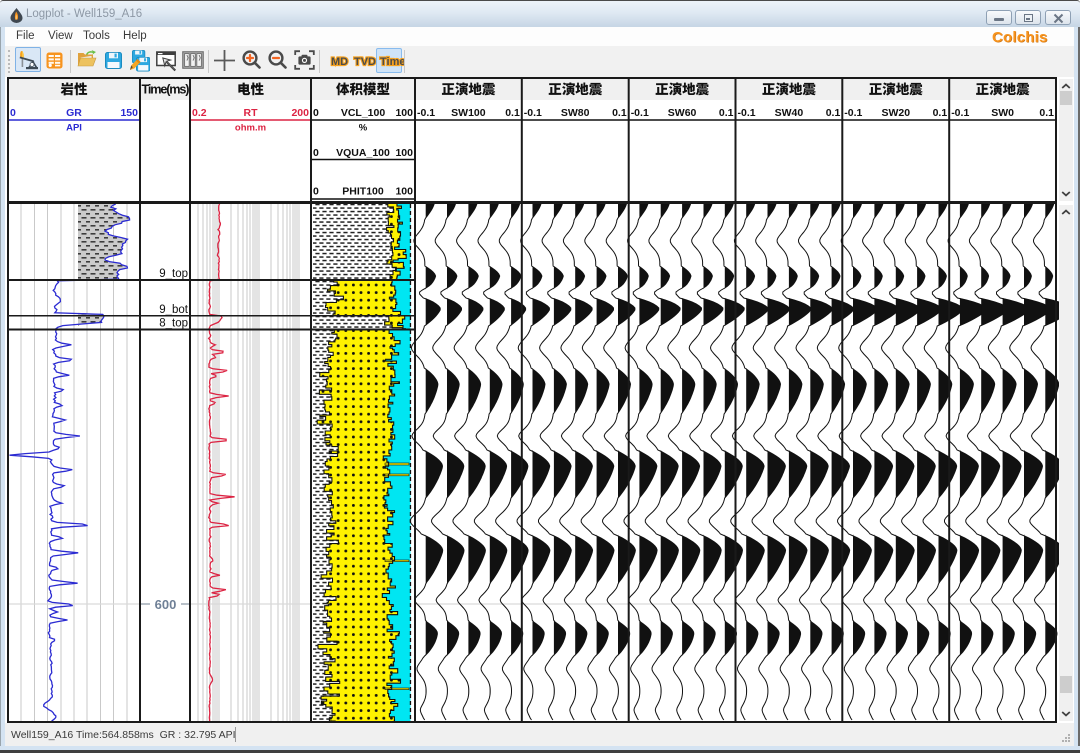 This screenshot has width=1080, height=753. What do you see at coordinates (129, 113) in the screenshot?
I see `svg-text: 150` at bounding box center [129, 113].